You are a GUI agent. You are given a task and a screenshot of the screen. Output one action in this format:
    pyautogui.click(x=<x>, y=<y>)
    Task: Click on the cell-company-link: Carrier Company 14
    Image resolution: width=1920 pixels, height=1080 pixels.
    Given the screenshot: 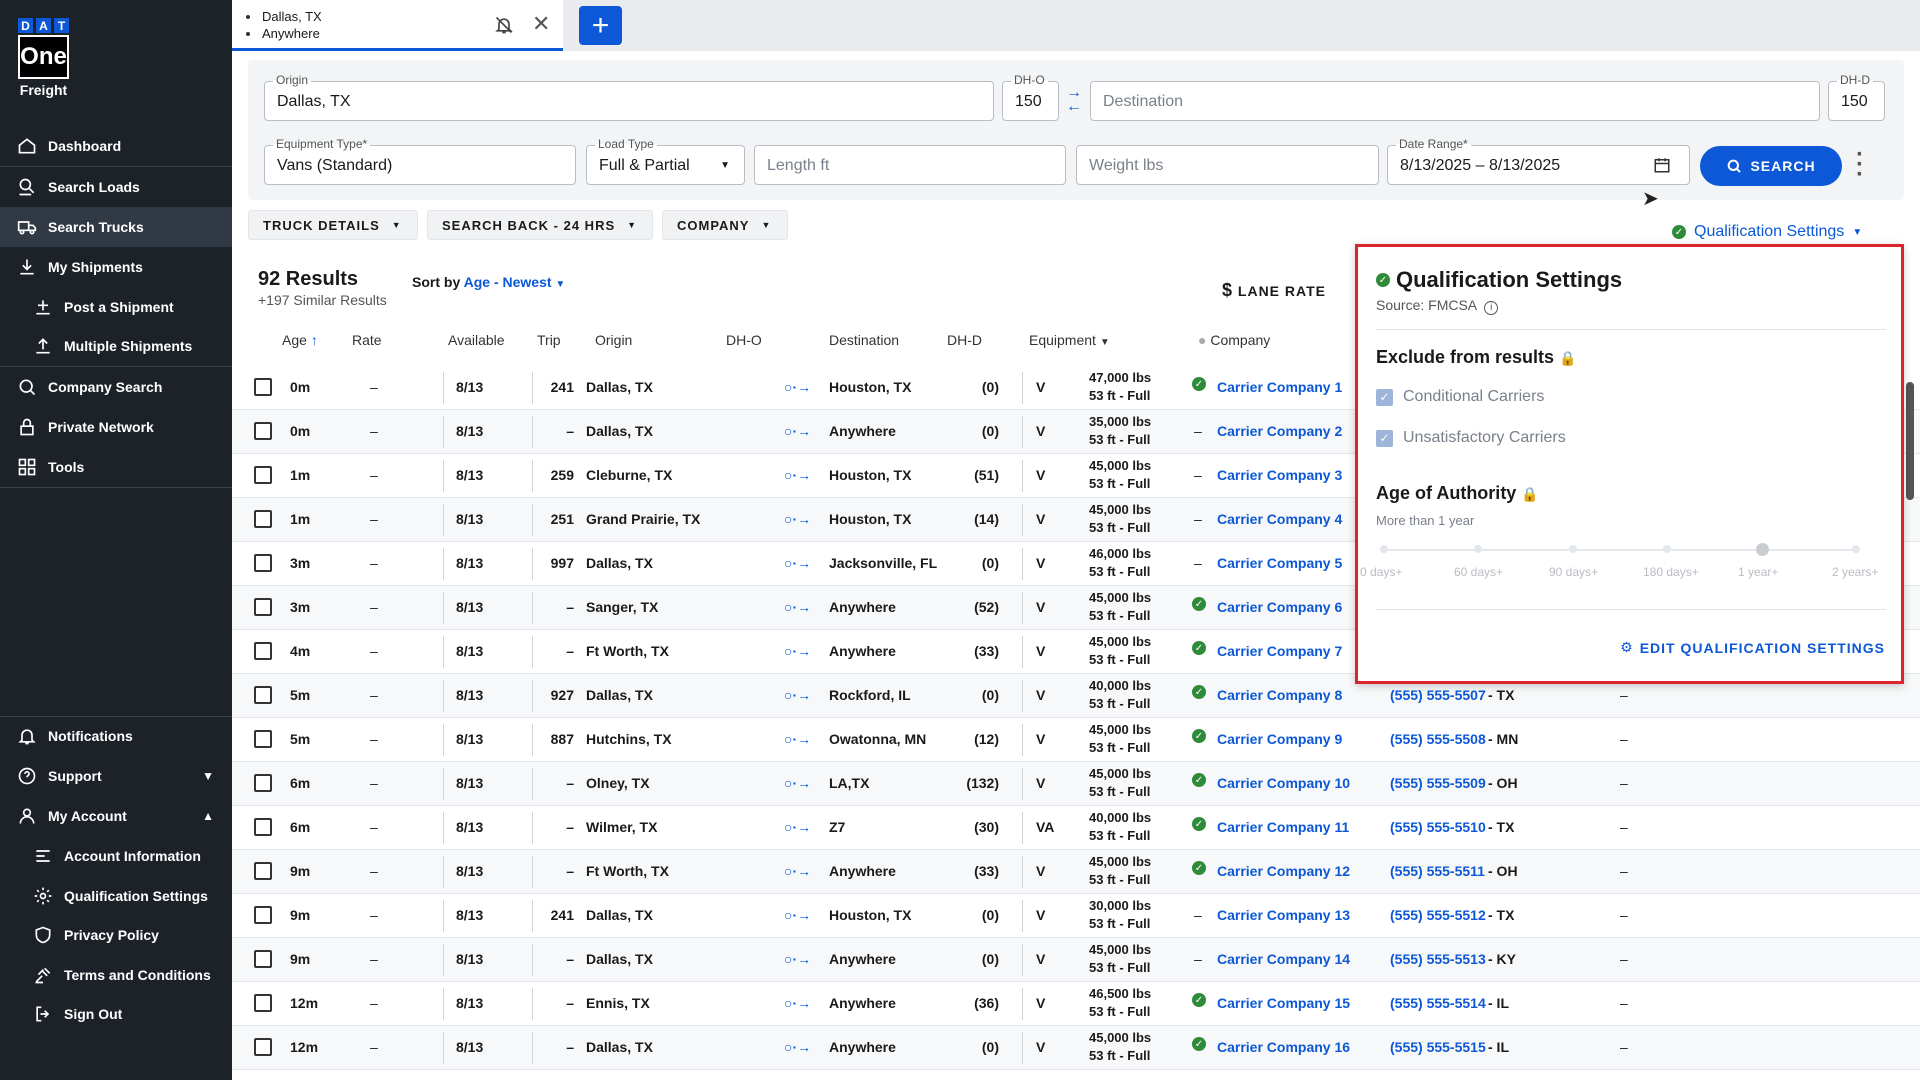 What is the action you would take?
    pyautogui.click(x=1283, y=959)
    